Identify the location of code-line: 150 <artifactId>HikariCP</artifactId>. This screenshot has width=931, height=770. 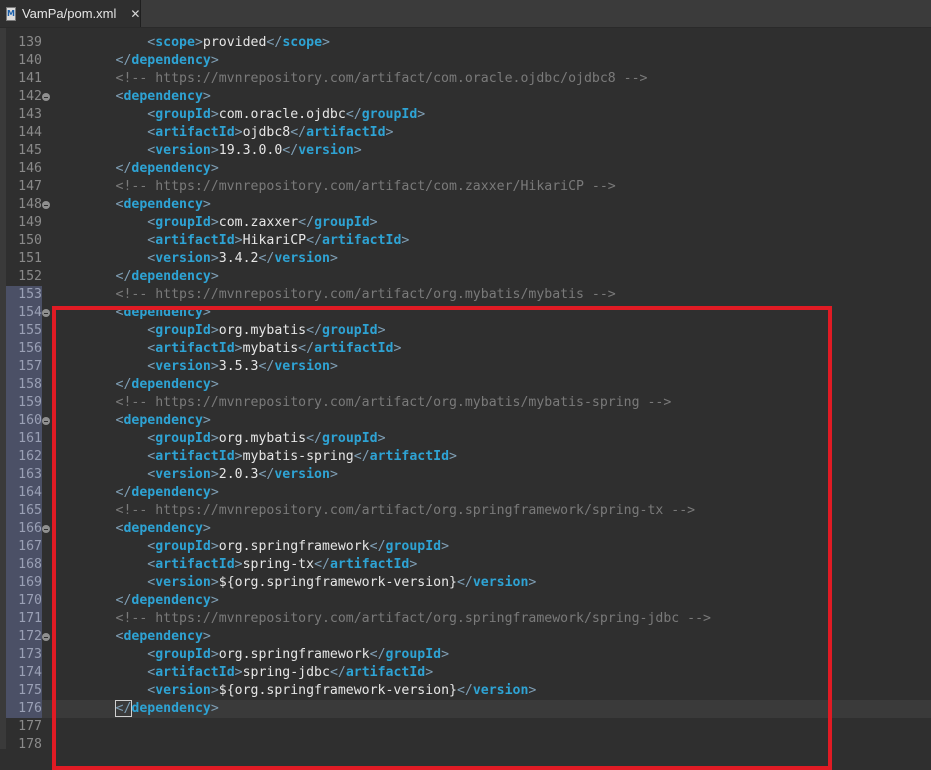
(465, 241).